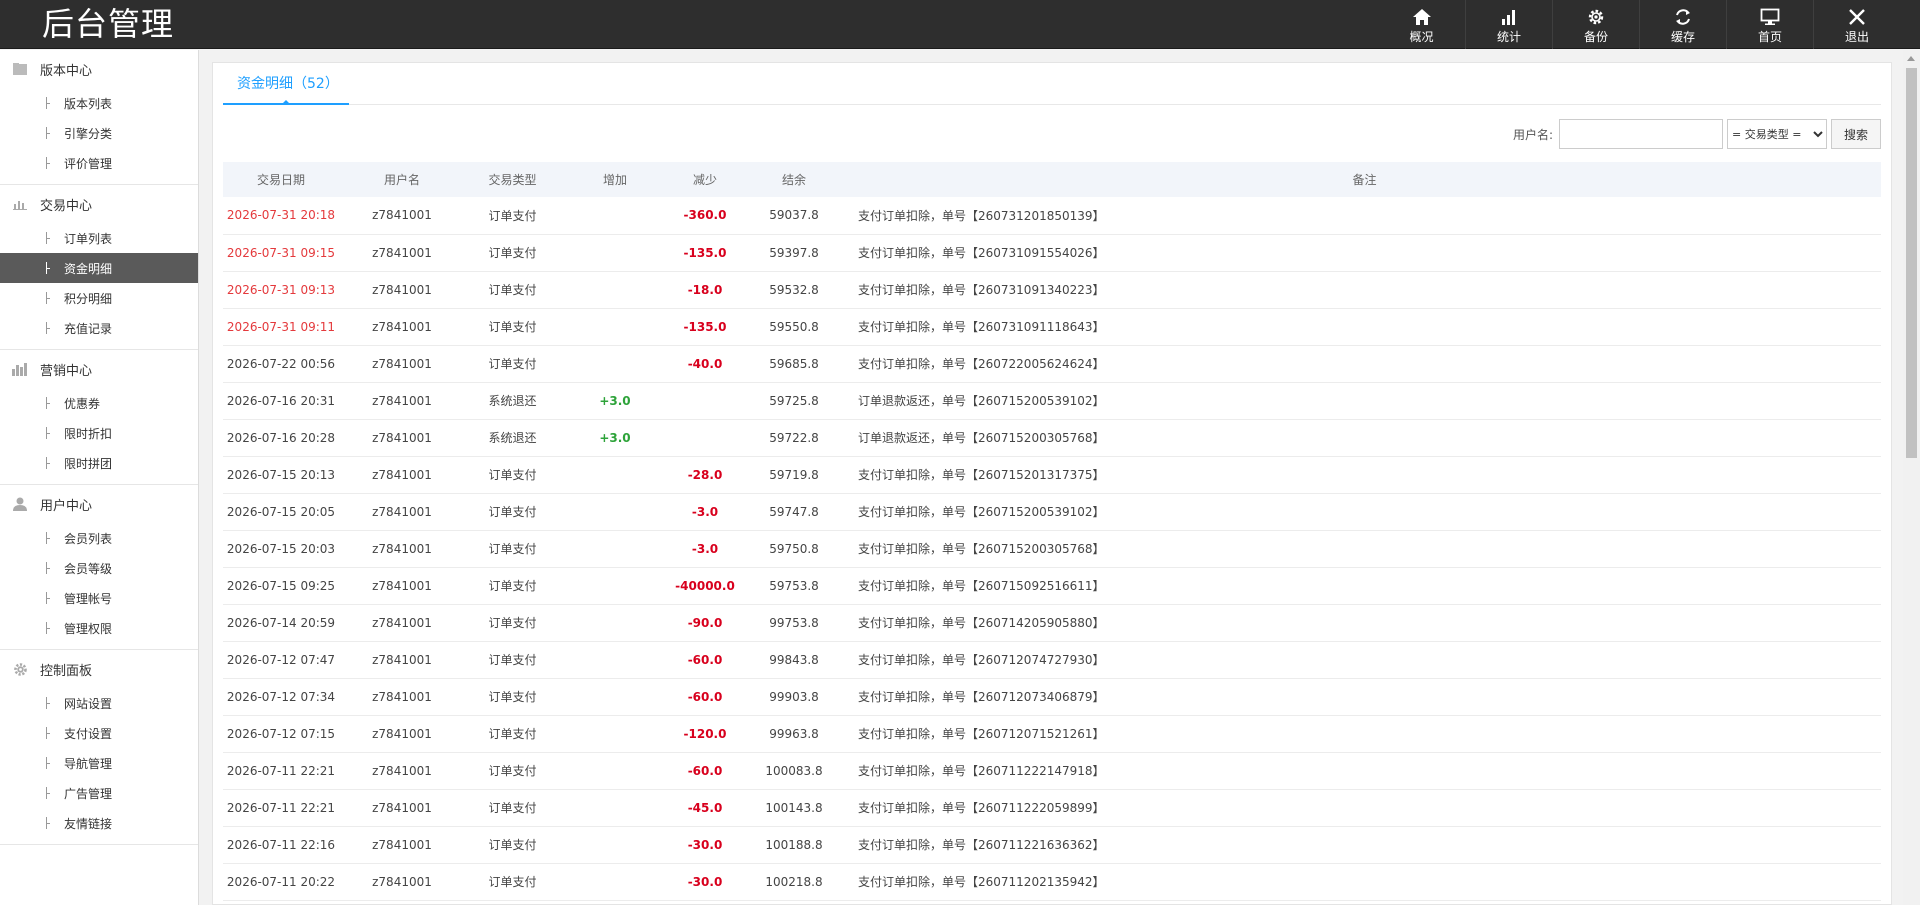 This screenshot has width=1920, height=905. What do you see at coordinates (1421, 24) in the screenshot?
I see `topnav-item-home: 概况` at bounding box center [1421, 24].